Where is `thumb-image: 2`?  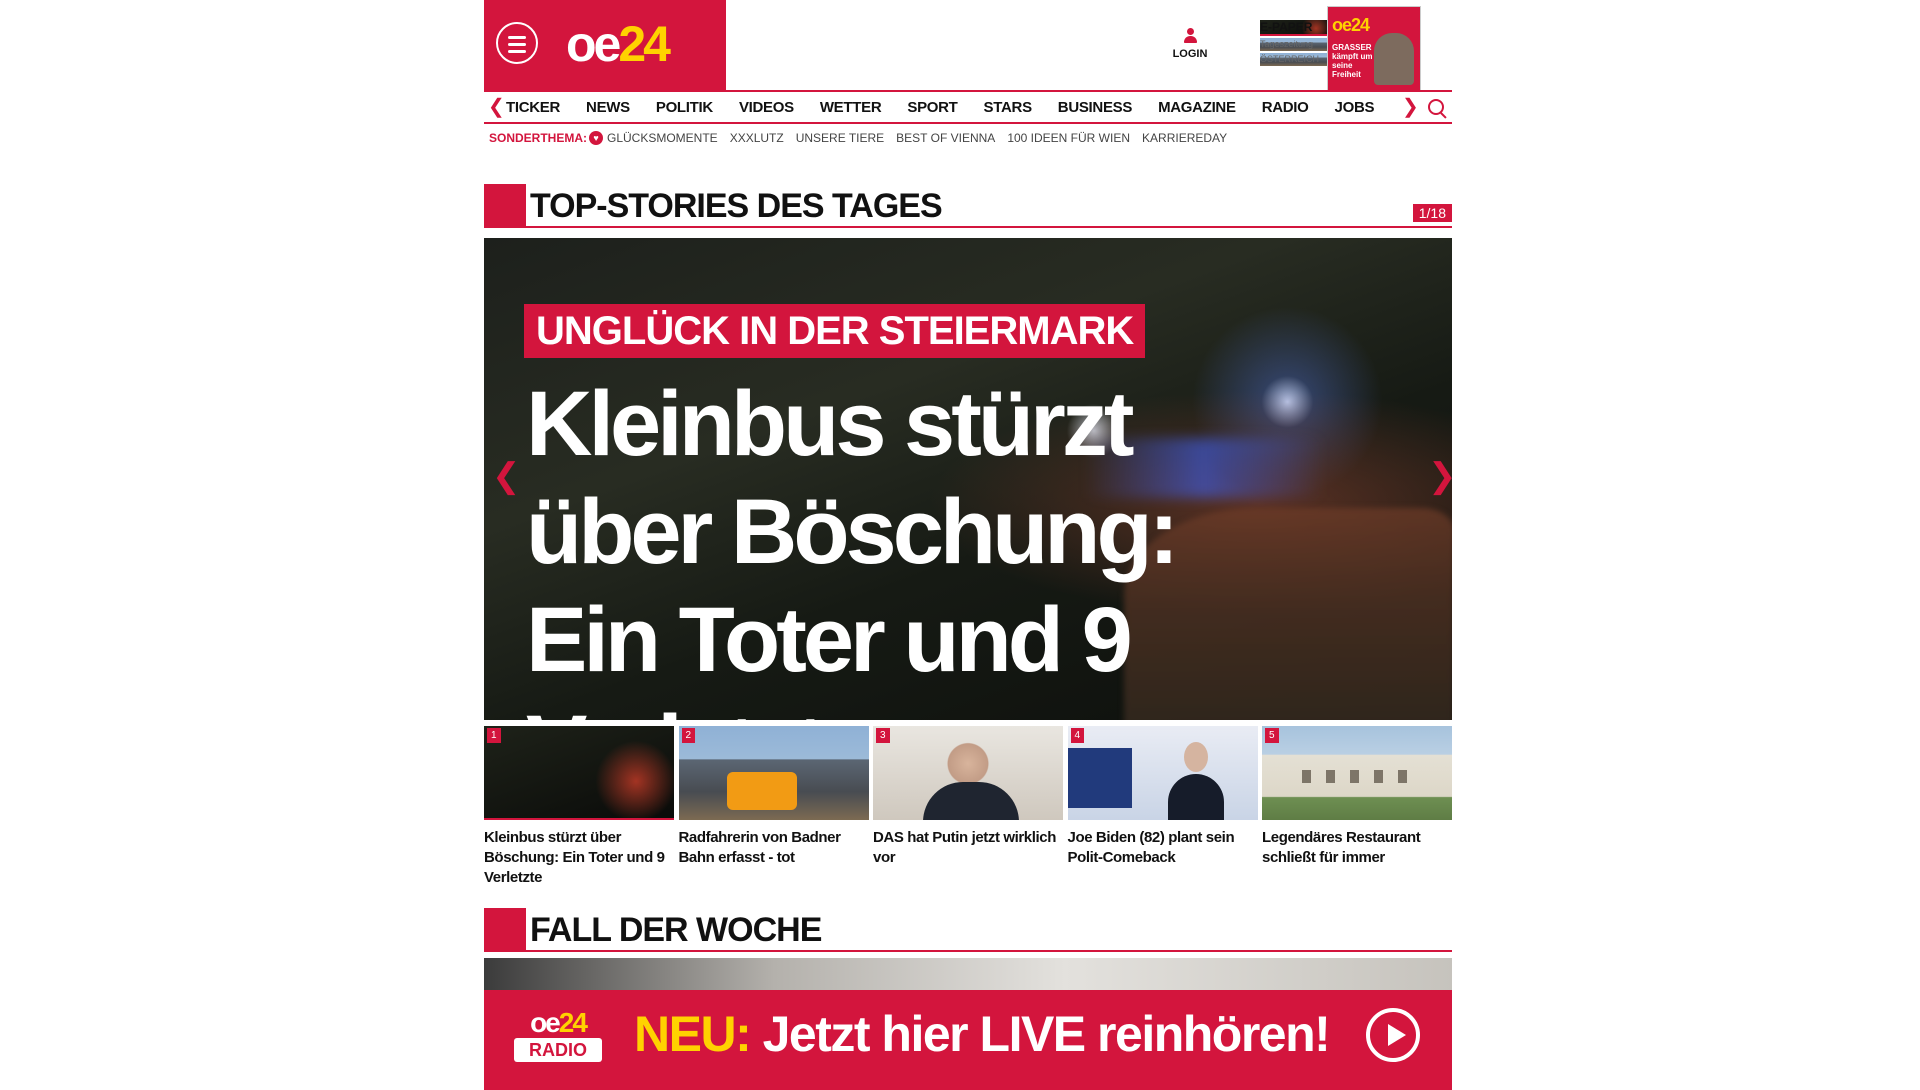 thumb-image: 2 is located at coordinates (773, 773).